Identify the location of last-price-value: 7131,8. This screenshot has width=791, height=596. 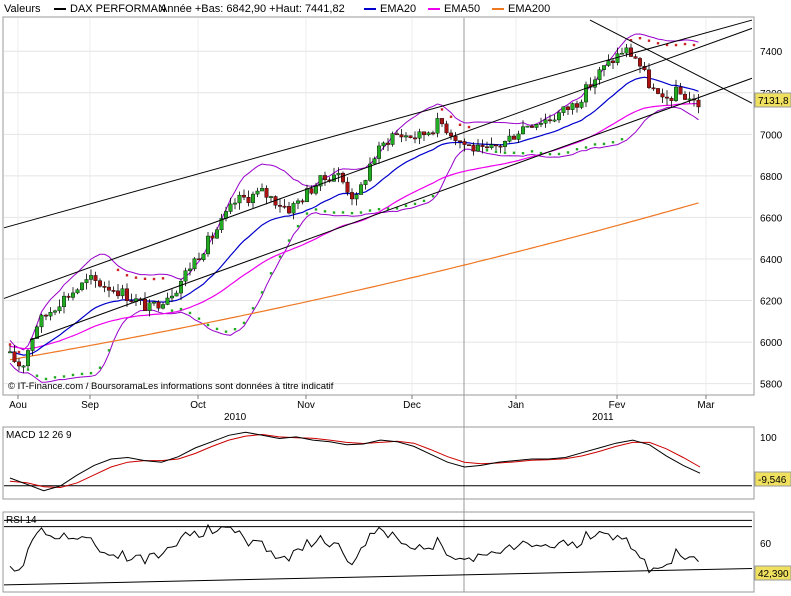
(773, 101).